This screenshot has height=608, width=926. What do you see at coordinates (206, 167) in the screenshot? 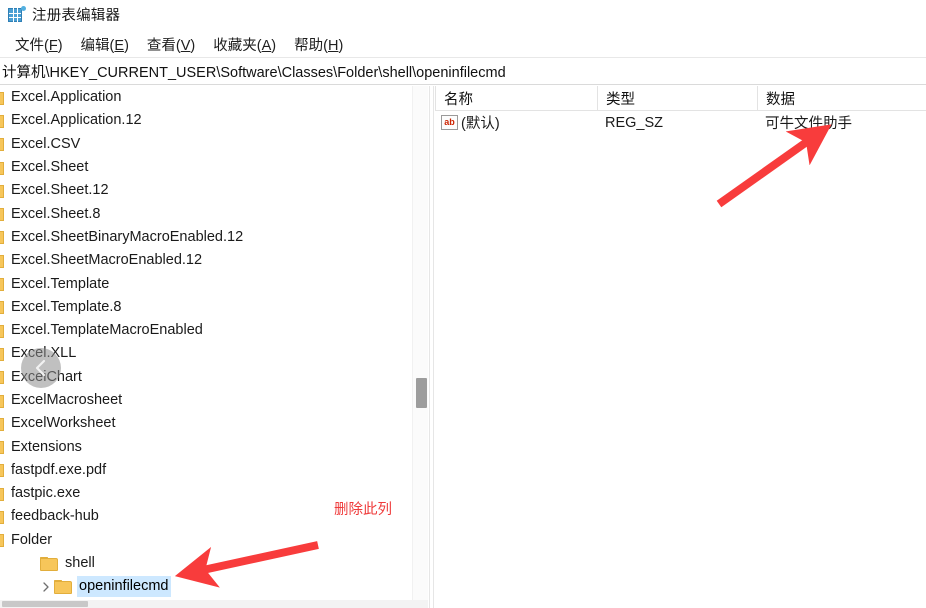
I see `tree-item-excel-sheet: Excel.Sheet` at bounding box center [206, 167].